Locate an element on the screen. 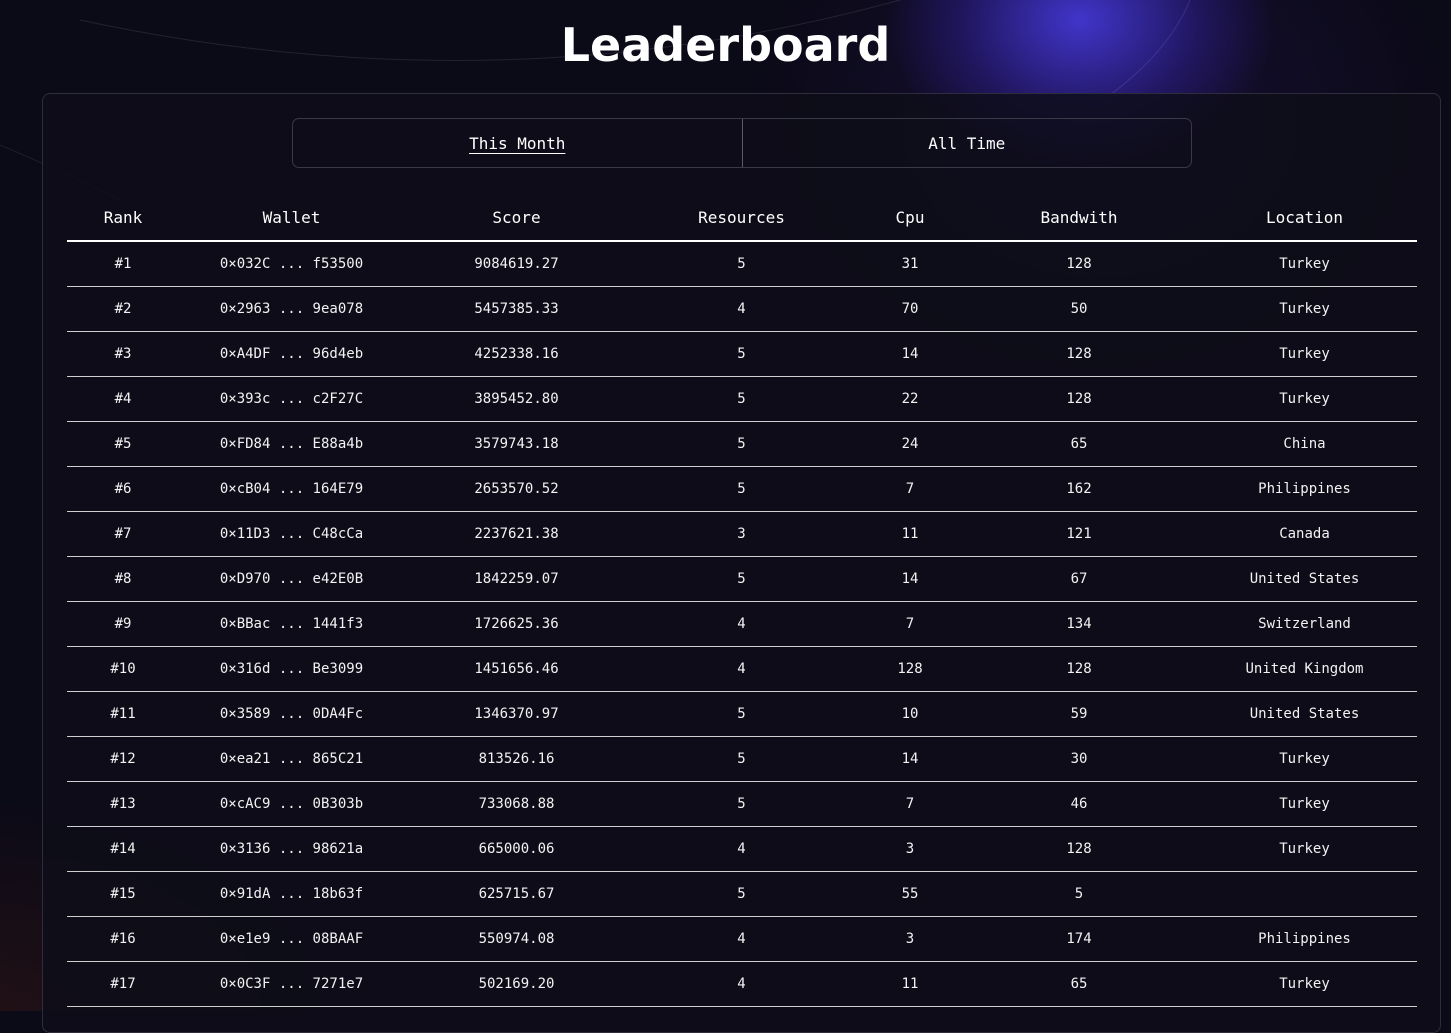  cell-rank: #17 is located at coordinates (123, 984).